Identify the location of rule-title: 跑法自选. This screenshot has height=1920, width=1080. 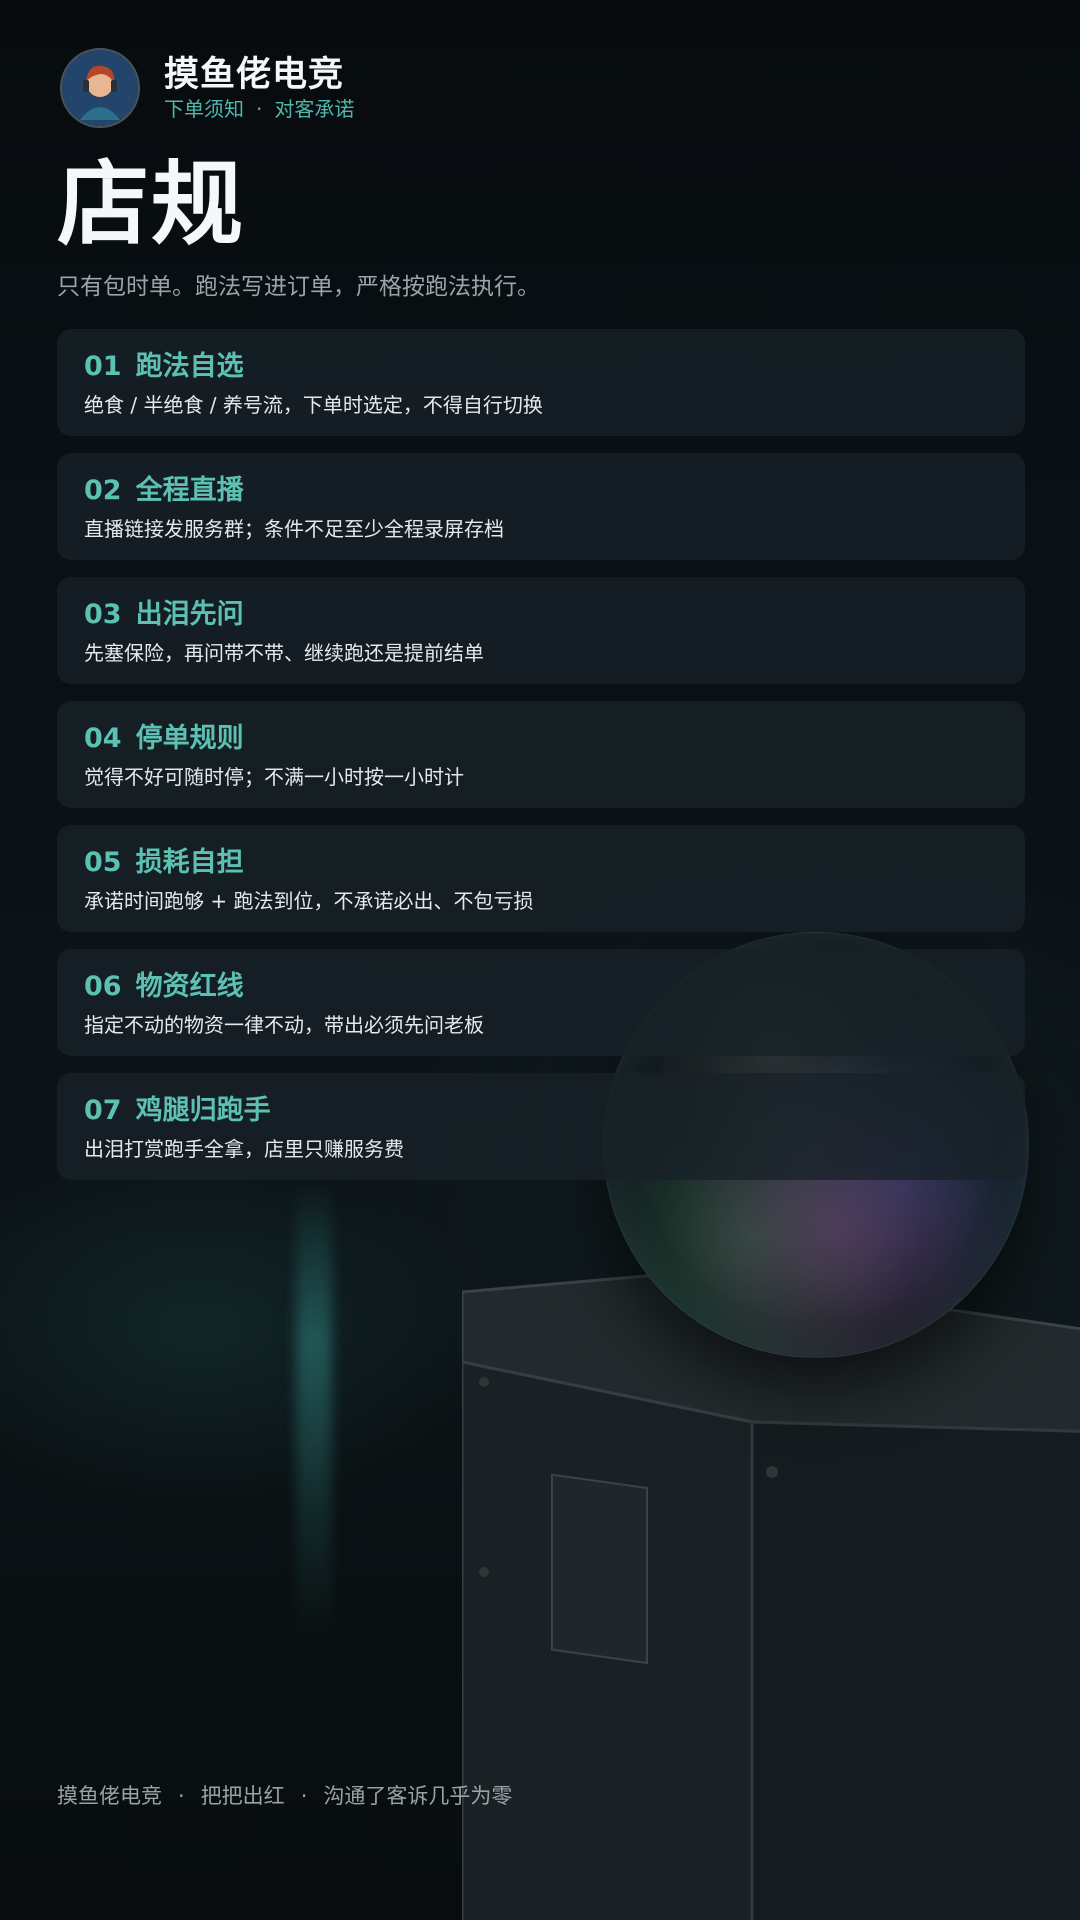
(189, 366).